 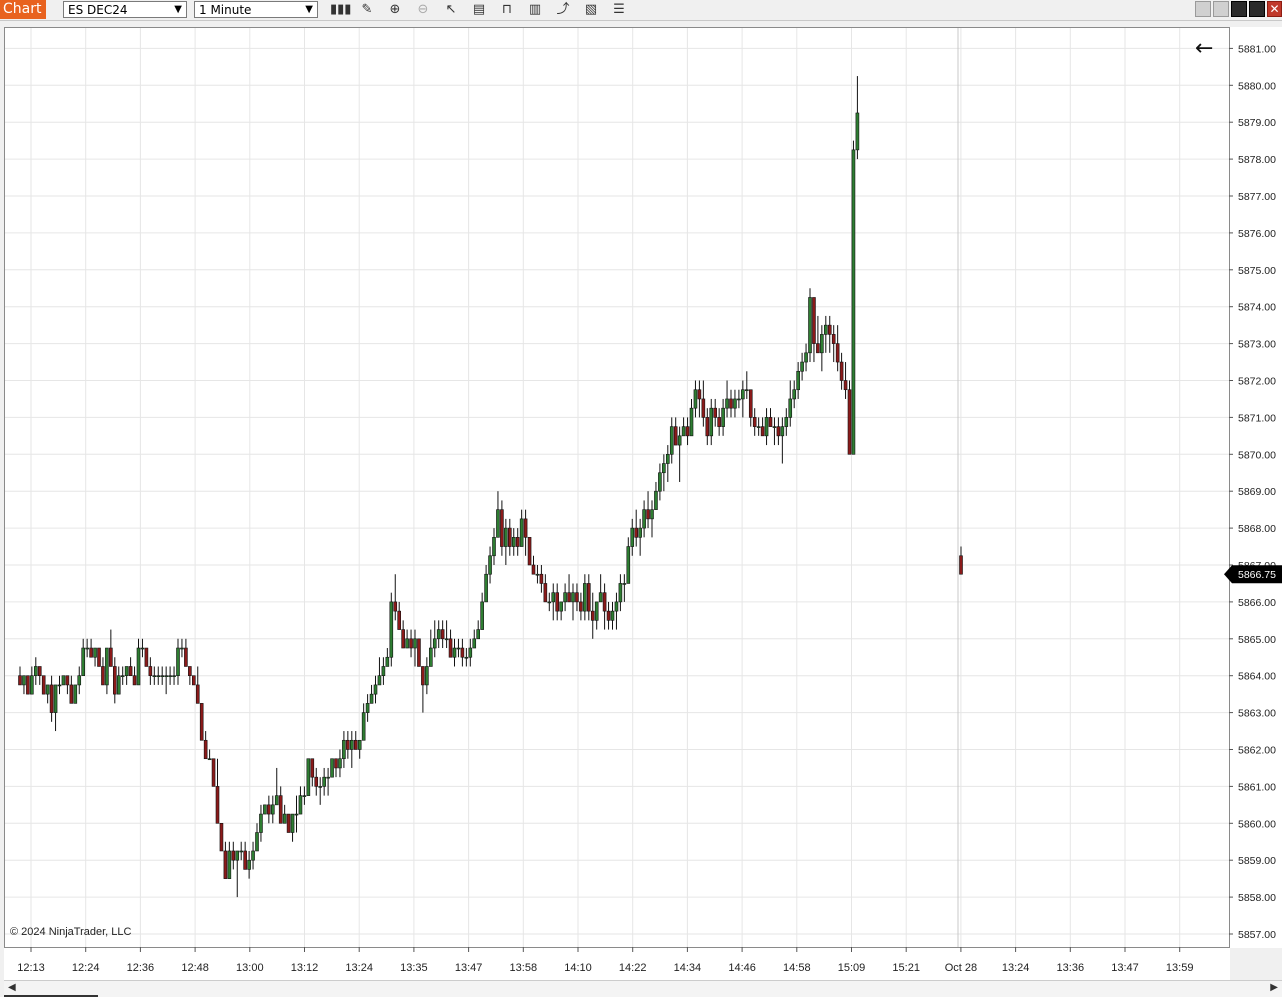 What do you see at coordinates (423, 9) in the screenshot?
I see `zoom-out-icon: ⊖` at bounding box center [423, 9].